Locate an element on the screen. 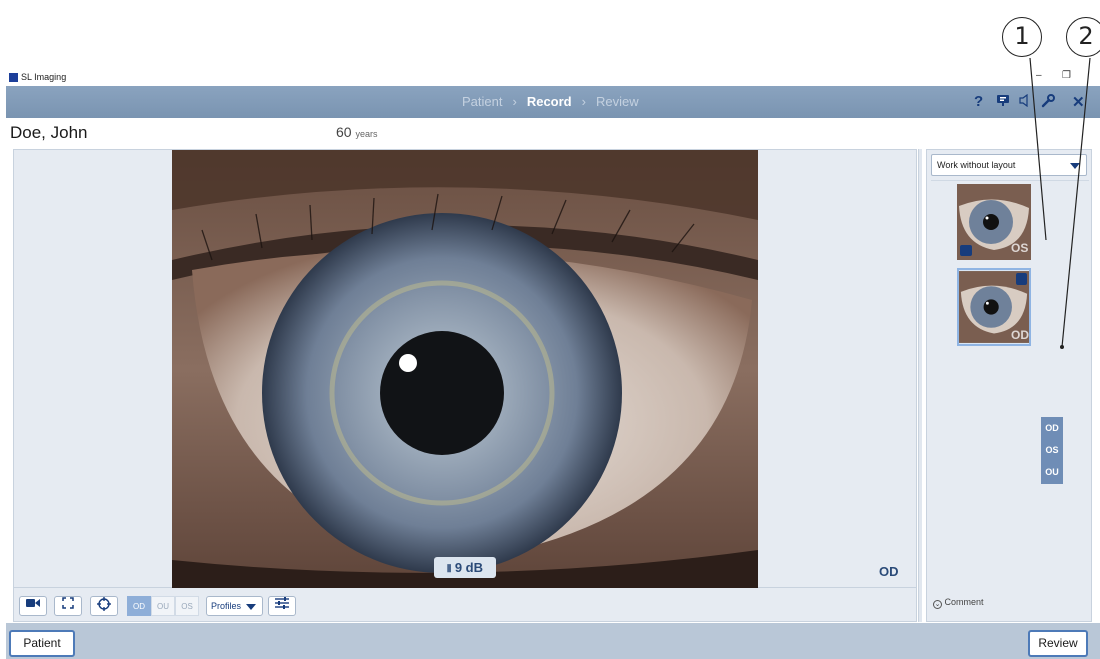  callout-1: 1 is located at coordinates (1022, 37).